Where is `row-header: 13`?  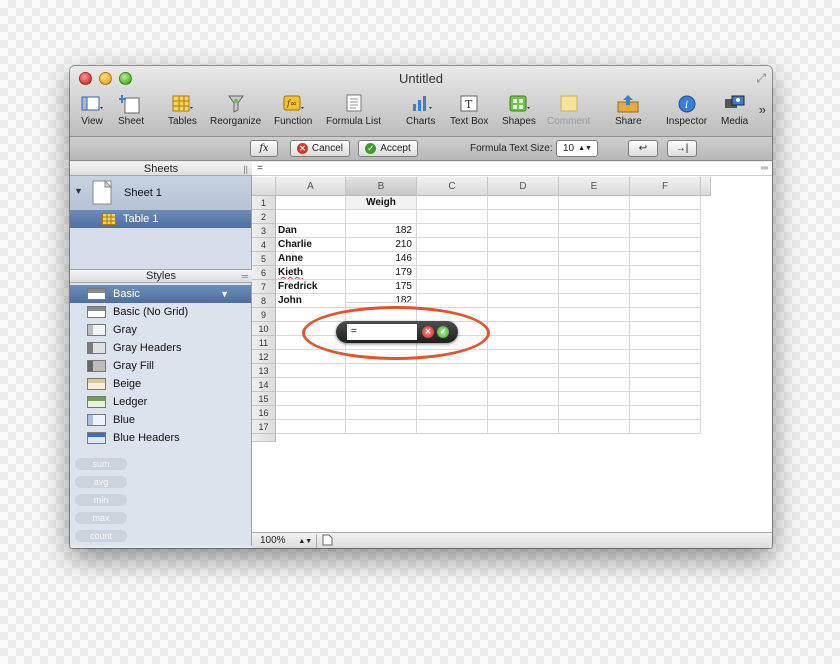 row-header: 13 is located at coordinates (264, 371).